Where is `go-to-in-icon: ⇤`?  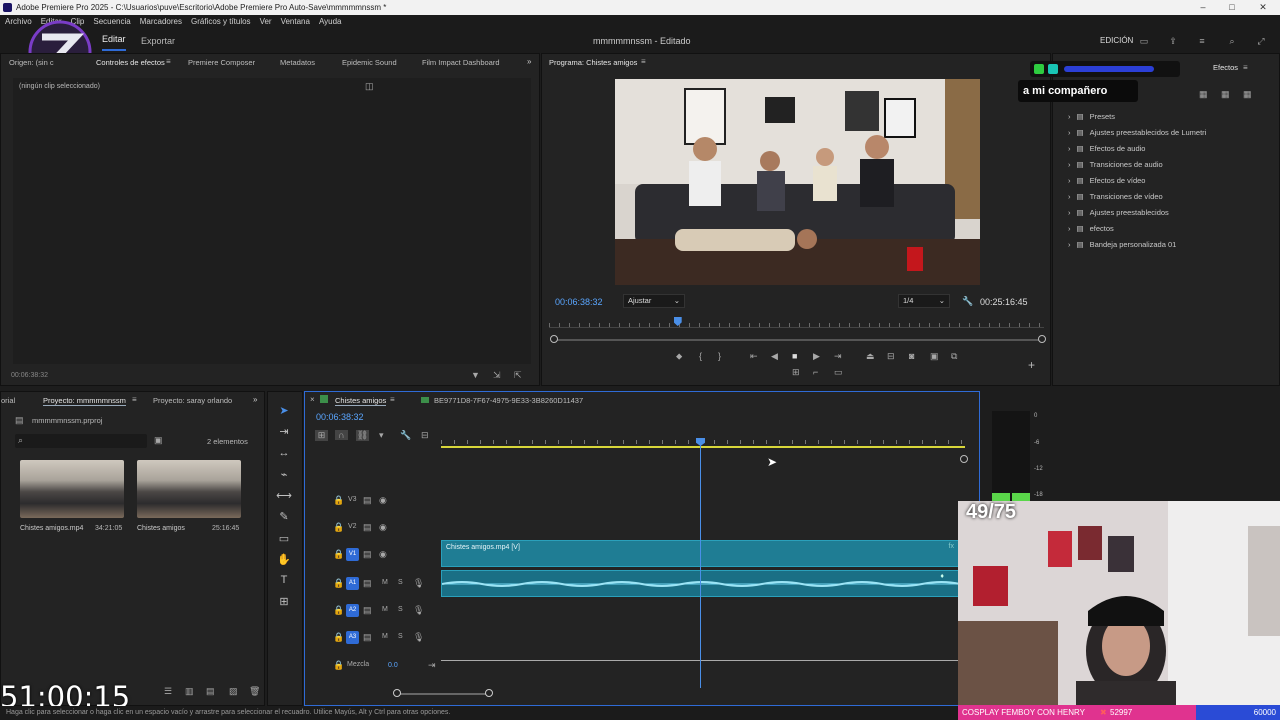
go-to-in-icon: ⇤ is located at coordinates (754, 356).